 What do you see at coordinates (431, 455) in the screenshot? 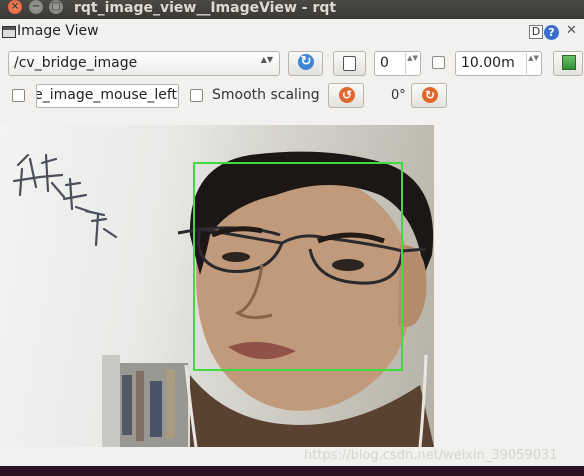
I see `watermark-text: https://blog.csdn.net/weixin_39059031` at bounding box center [431, 455].